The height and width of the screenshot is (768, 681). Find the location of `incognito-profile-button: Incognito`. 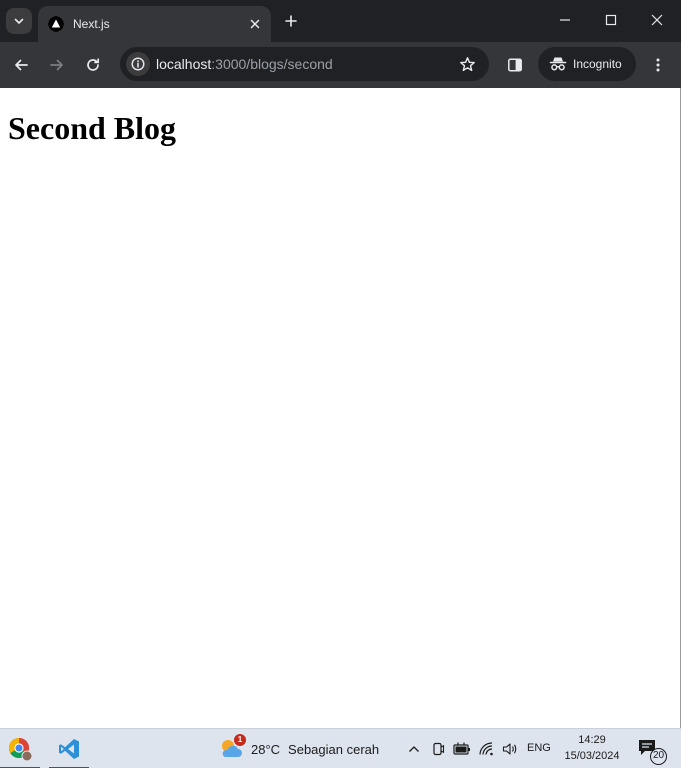

incognito-profile-button: Incognito is located at coordinates (587, 64).